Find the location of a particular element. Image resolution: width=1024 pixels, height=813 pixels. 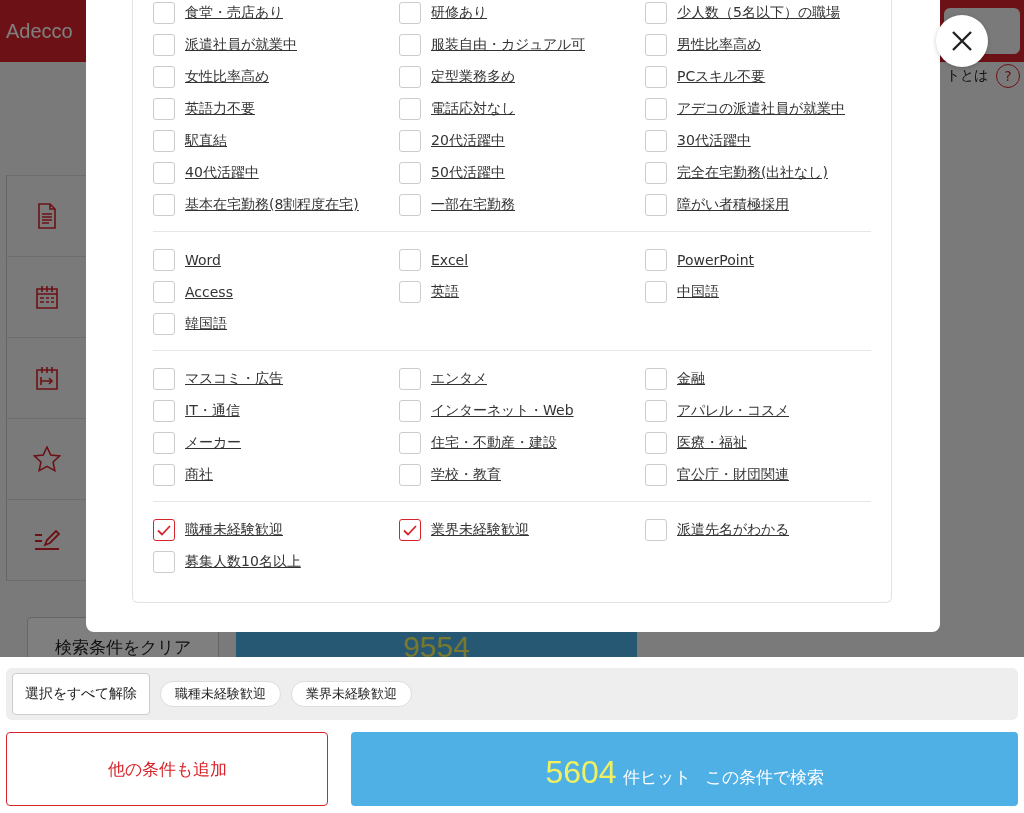

option-label: PCスキル不要 is located at coordinates (721, 77).